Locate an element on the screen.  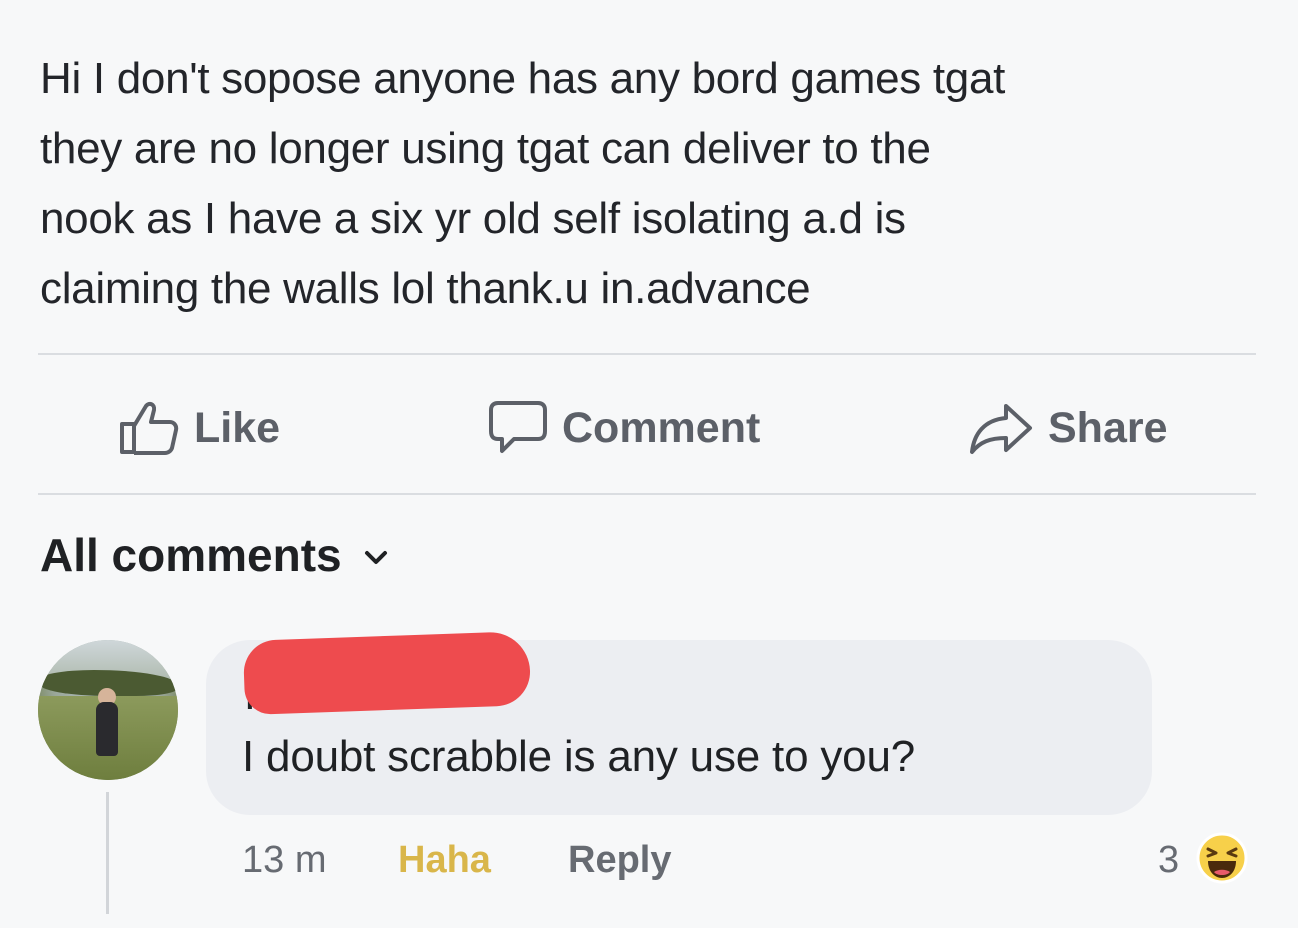
comment-timestamp: 13 m is located at coordinates (284, 860).